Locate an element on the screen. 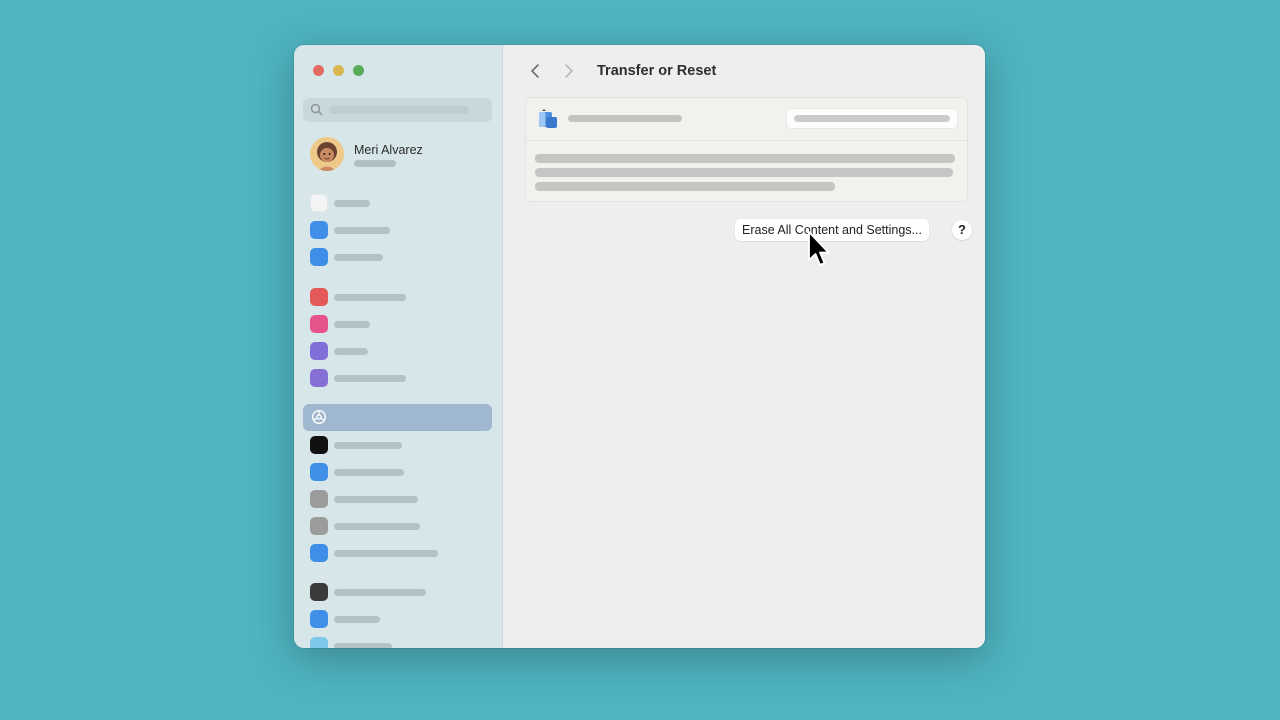  page-title: Transfer or Reset is located at coordinates (657, 71).